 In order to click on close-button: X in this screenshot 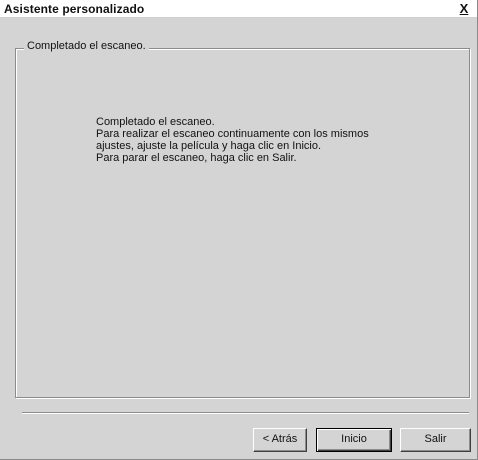, I will do `click(464, 8)`.